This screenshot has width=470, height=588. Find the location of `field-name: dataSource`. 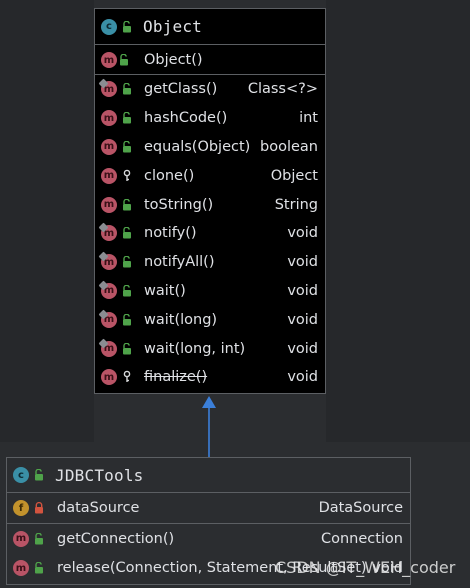

field-name: dataSource is located at coordinates (98, 508).